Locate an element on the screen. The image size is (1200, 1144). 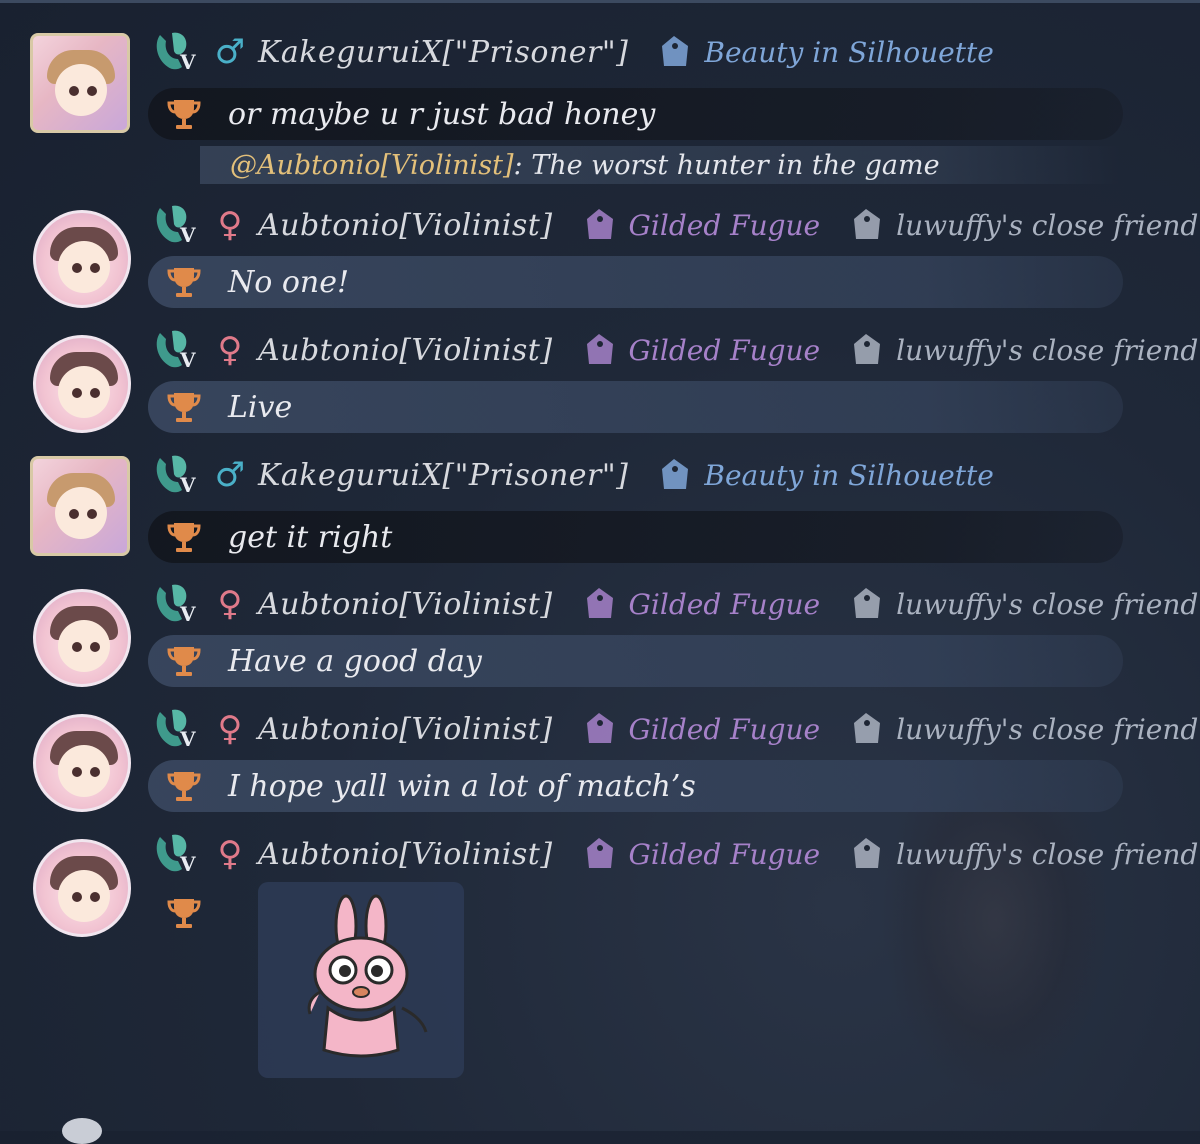
message-text: or maybe u r just bad honey is located at coordinates (442, 114).